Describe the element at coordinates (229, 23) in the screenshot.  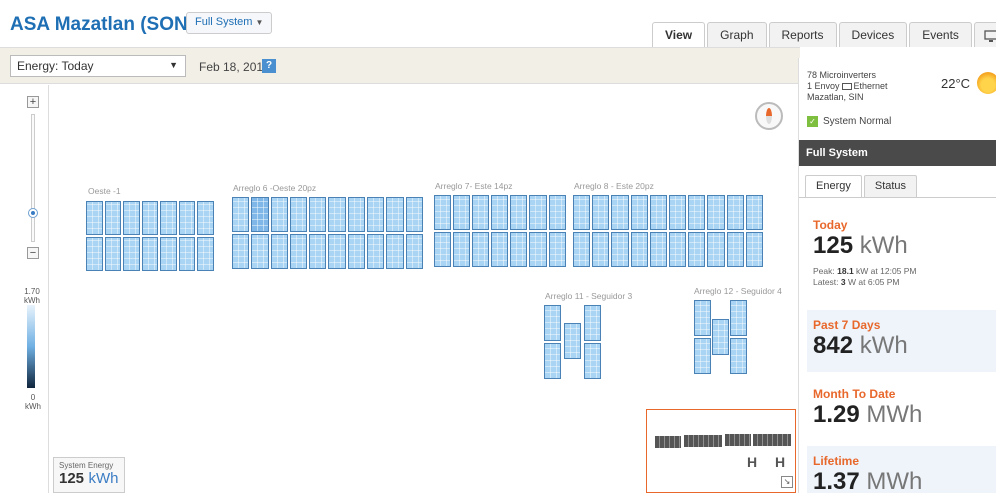
I see `system-dropdown: Full System ▼` at that location.